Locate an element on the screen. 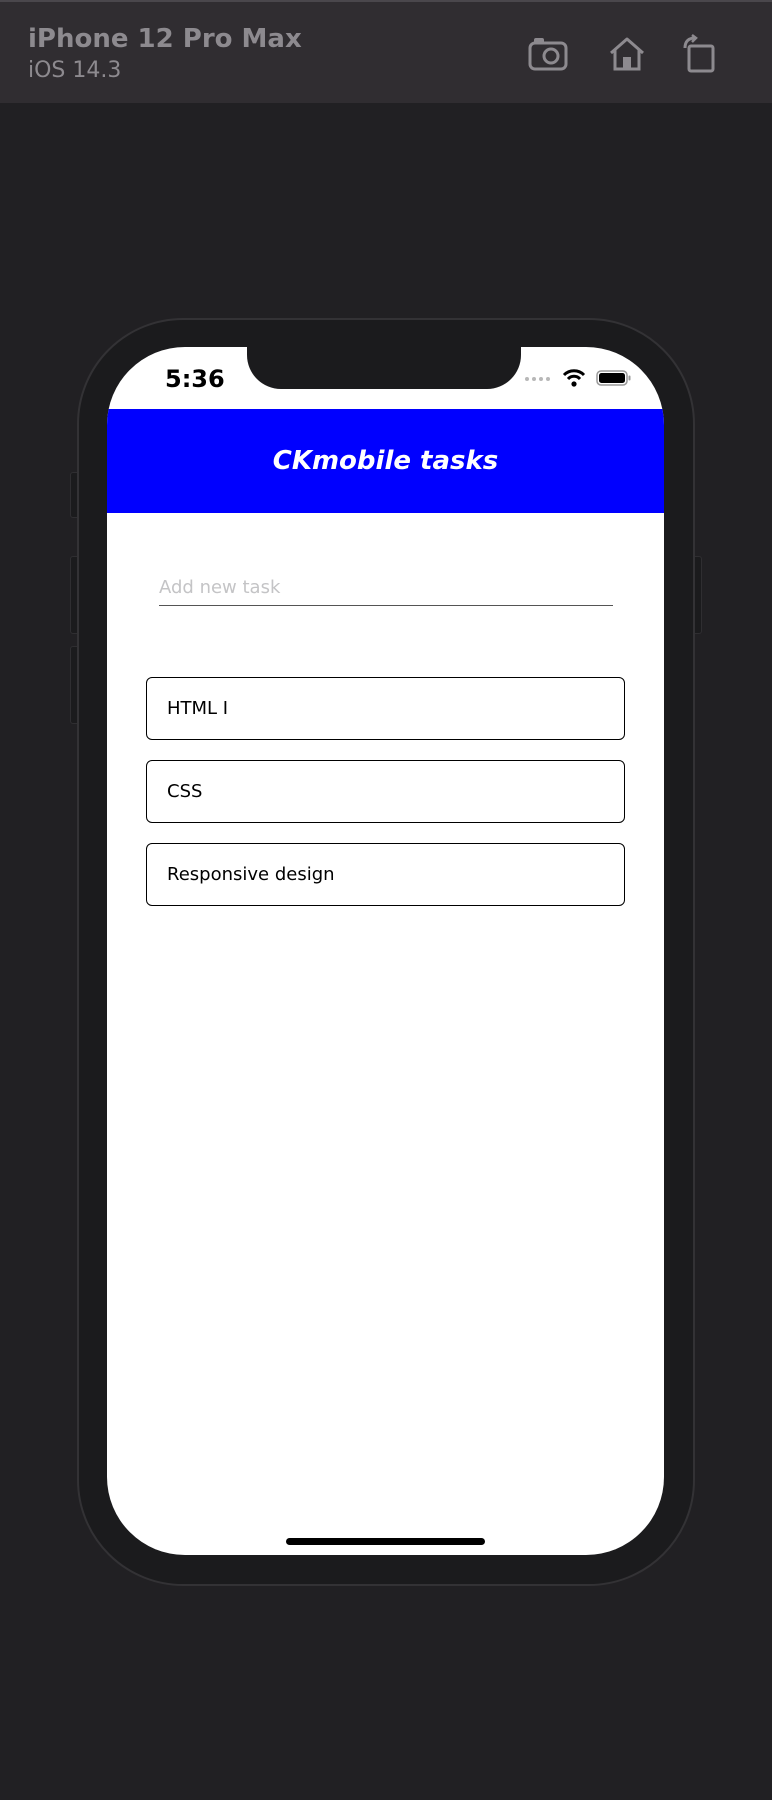 The width and height of the screenshot is (772, 1800). os-version: iOS 14.3 is located at coordinates (75, 70).